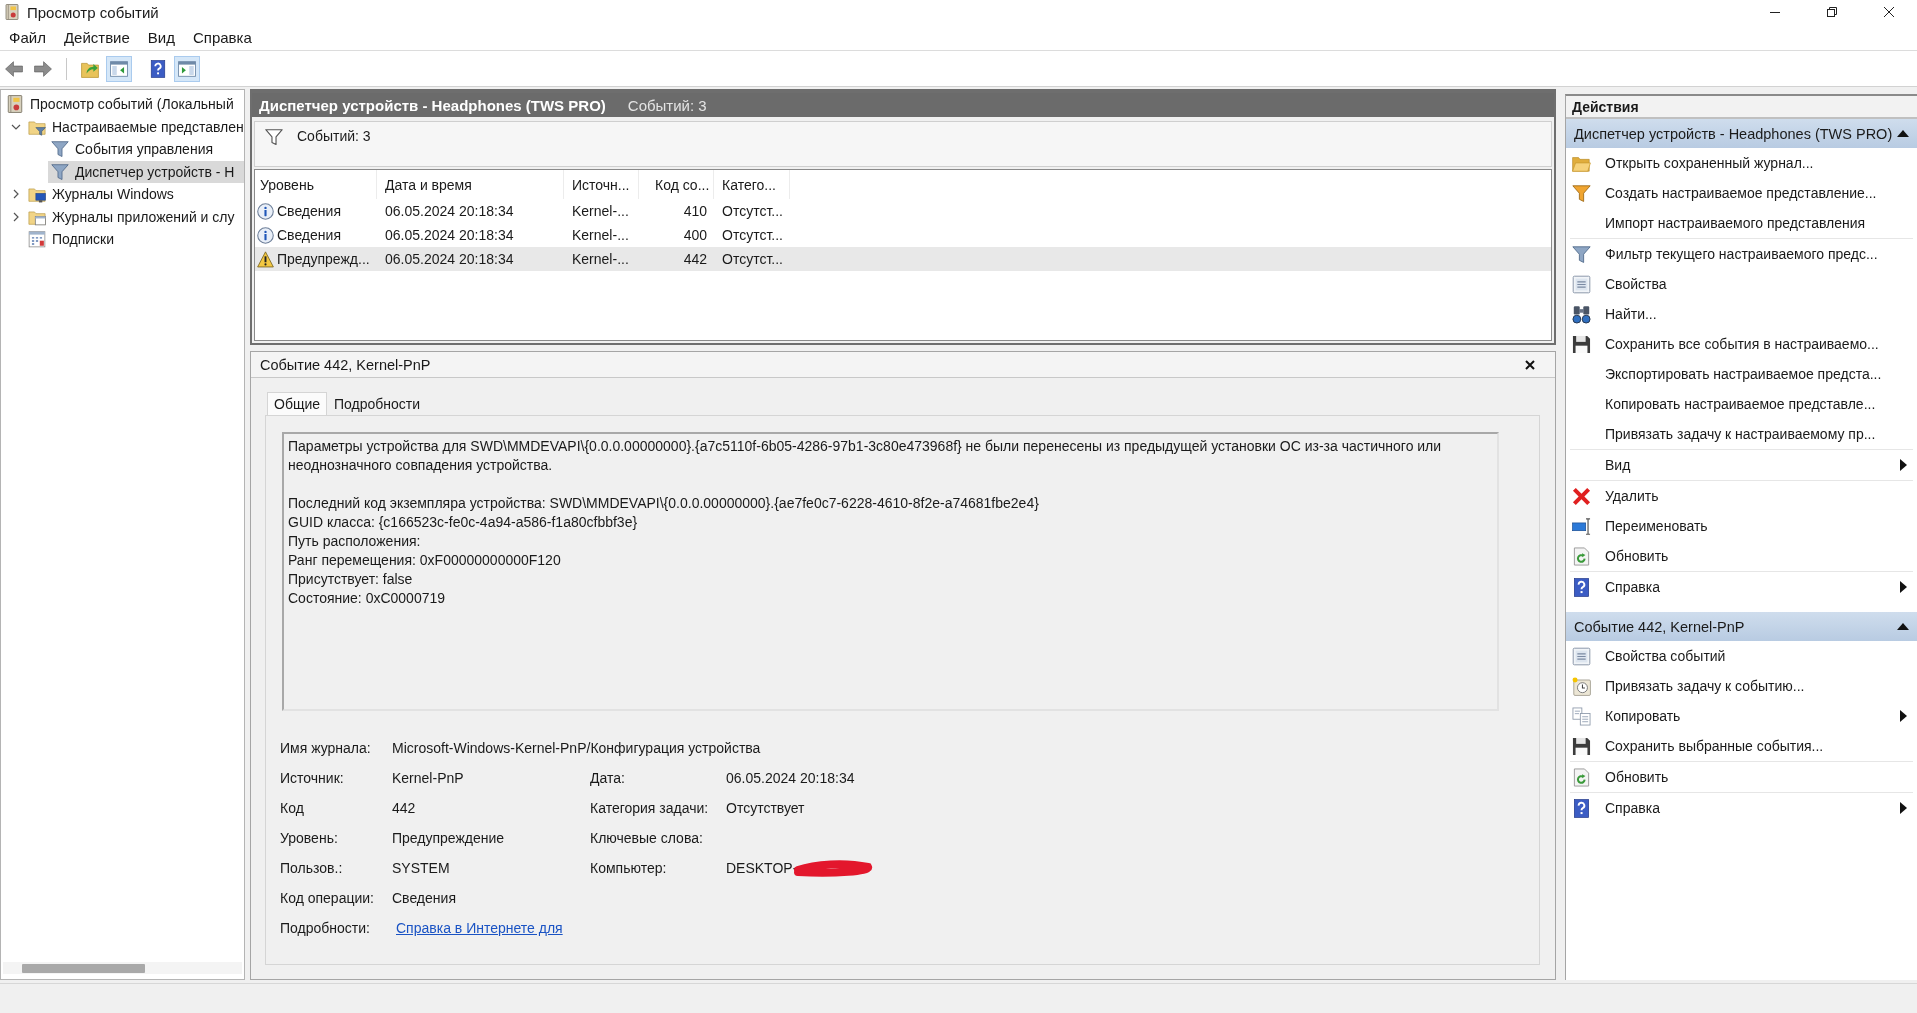 The height and width of the screenshot is (1013, 1917). I want to click on table-cell: 410, so click(695, 211).